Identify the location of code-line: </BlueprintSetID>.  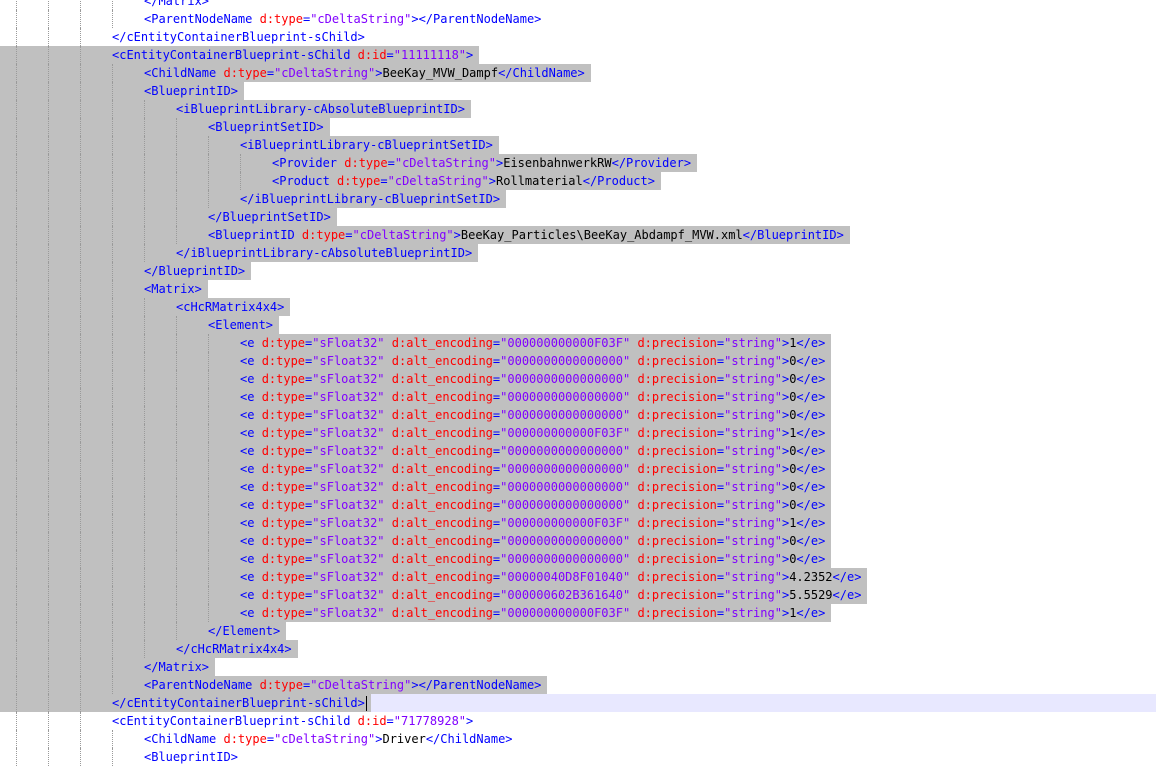
(578, 217).